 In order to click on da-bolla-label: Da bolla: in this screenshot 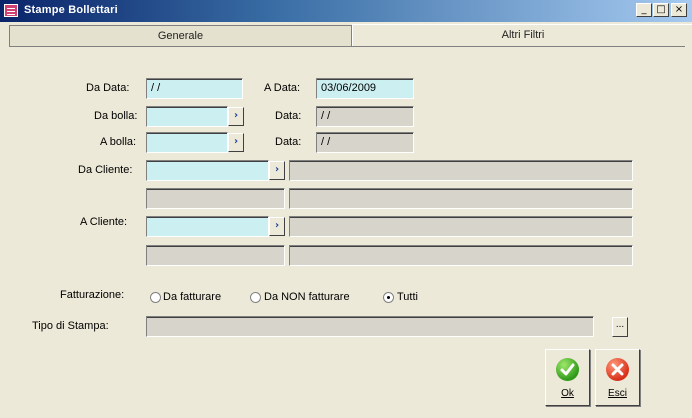, I will do `click(116, 116)`.